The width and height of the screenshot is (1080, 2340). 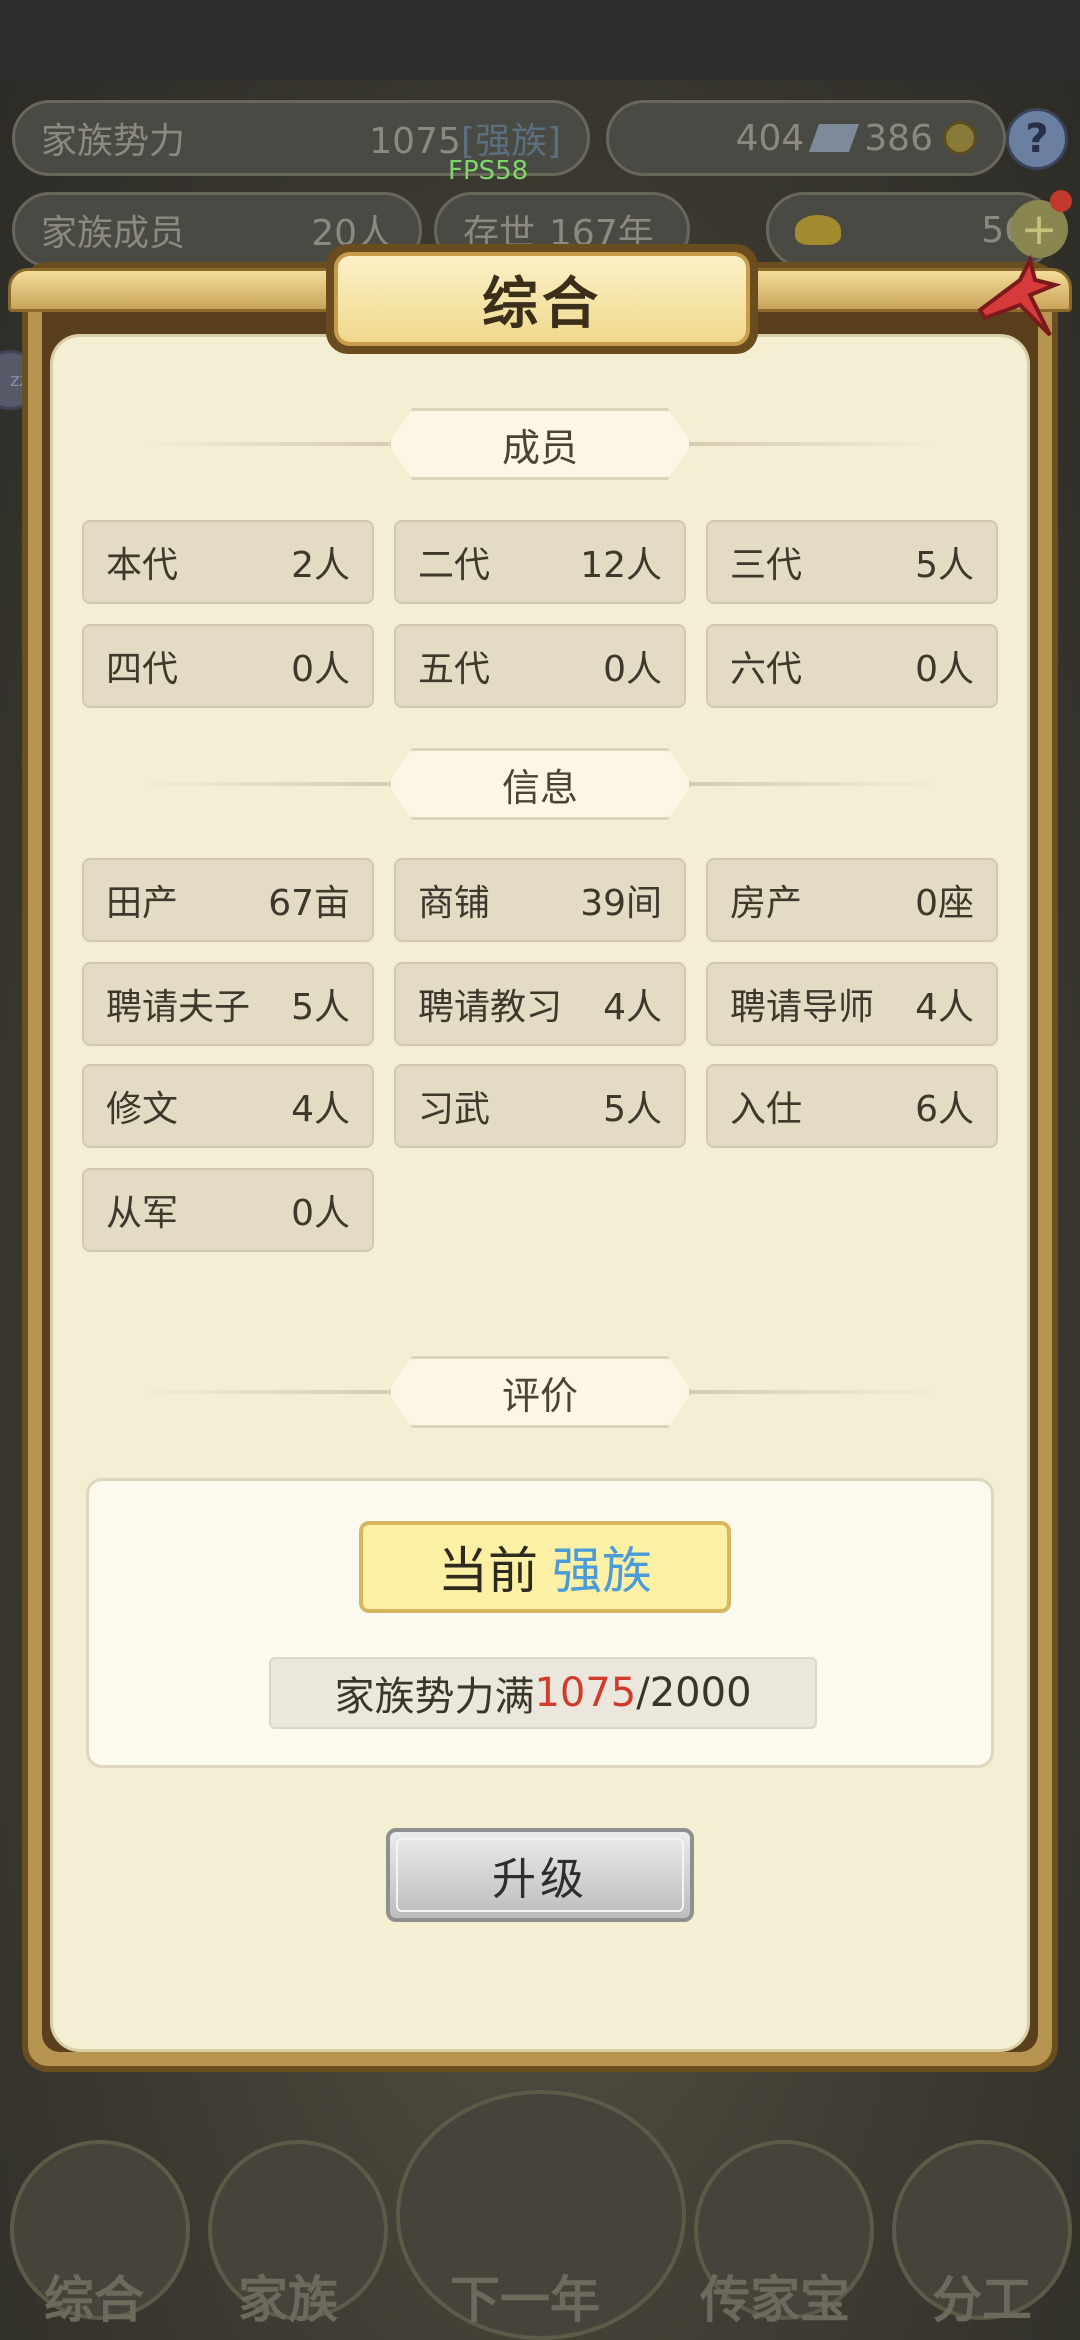 I want to click on stat-label: 田产, so click(x=142, y=903).